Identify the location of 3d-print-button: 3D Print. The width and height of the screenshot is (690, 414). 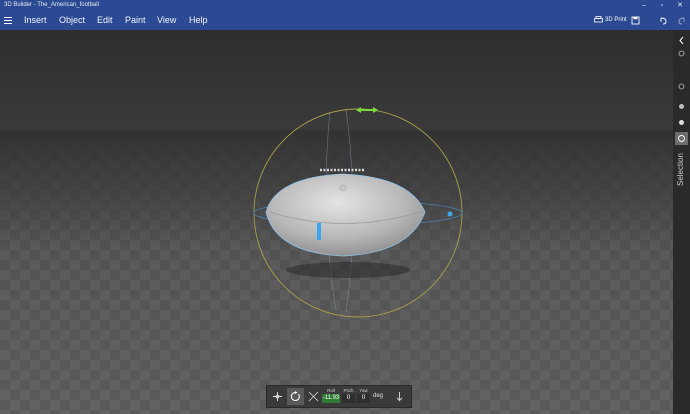
(610, 20).